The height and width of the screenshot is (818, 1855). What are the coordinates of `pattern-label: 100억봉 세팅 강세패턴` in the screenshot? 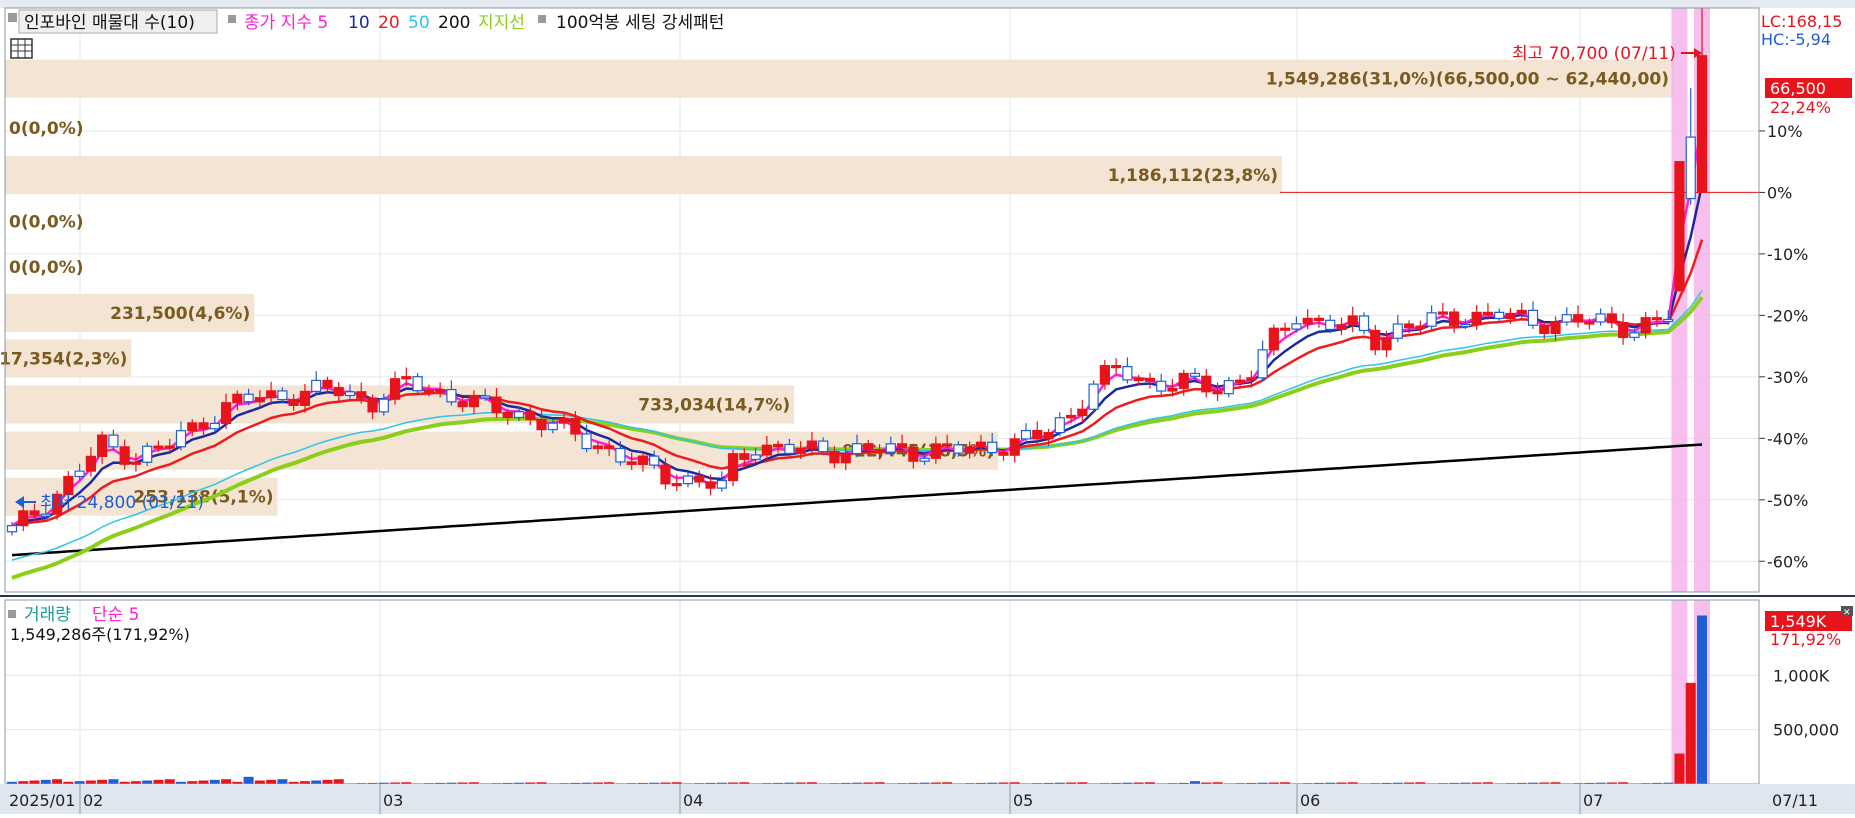 It's located at (640, 23).